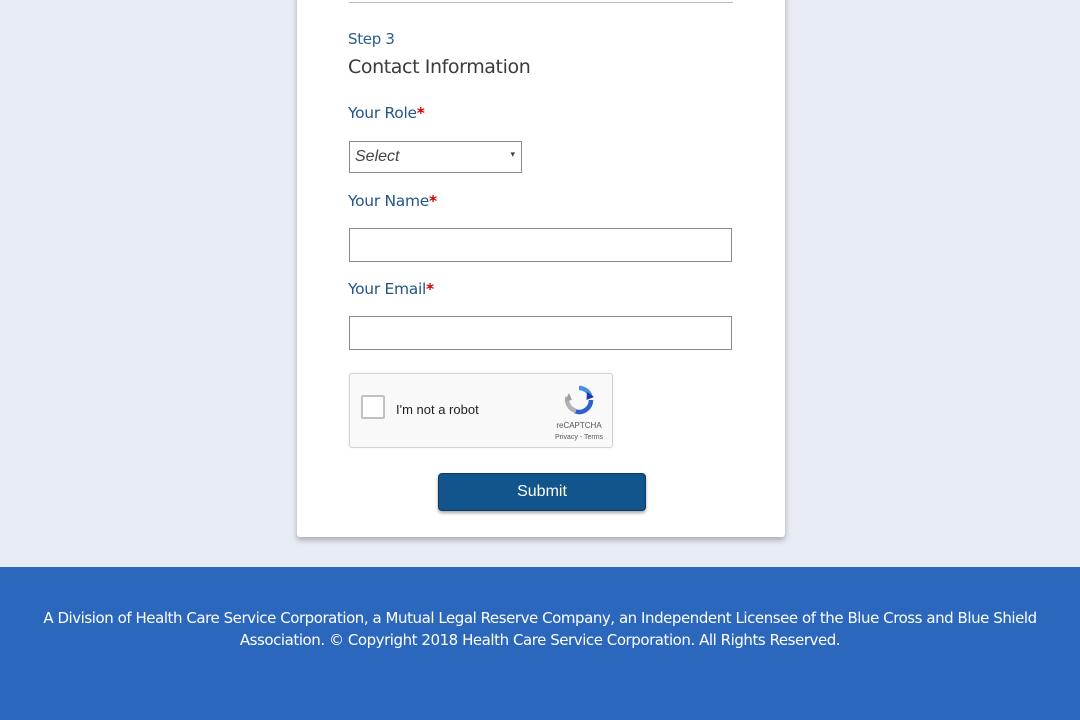 Image resolution: width=1080 pixels, height=720 pixels. Describe the element at coordinates (512, 155) in the screenshot. I see `chevron-down-icon: ▾` at that location.